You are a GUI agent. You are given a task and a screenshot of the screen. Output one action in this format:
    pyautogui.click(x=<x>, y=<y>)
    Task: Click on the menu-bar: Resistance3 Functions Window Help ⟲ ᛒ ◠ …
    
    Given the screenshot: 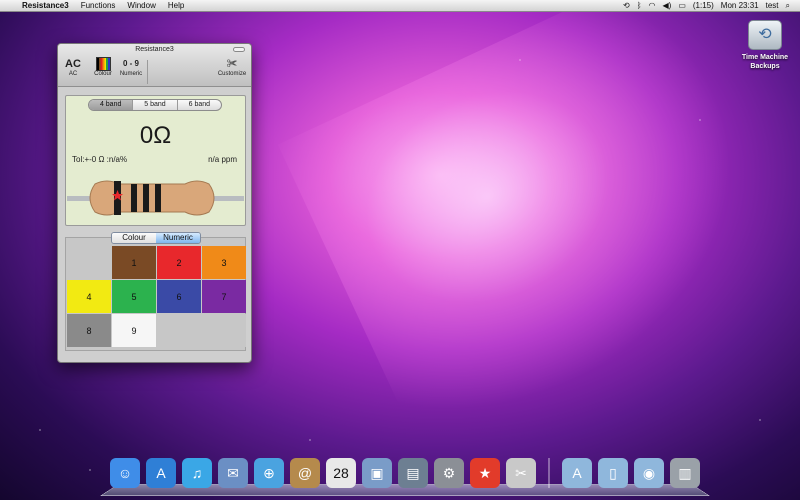 What is the action you would take?
    pyautogui.click(x=400, y=6)
    